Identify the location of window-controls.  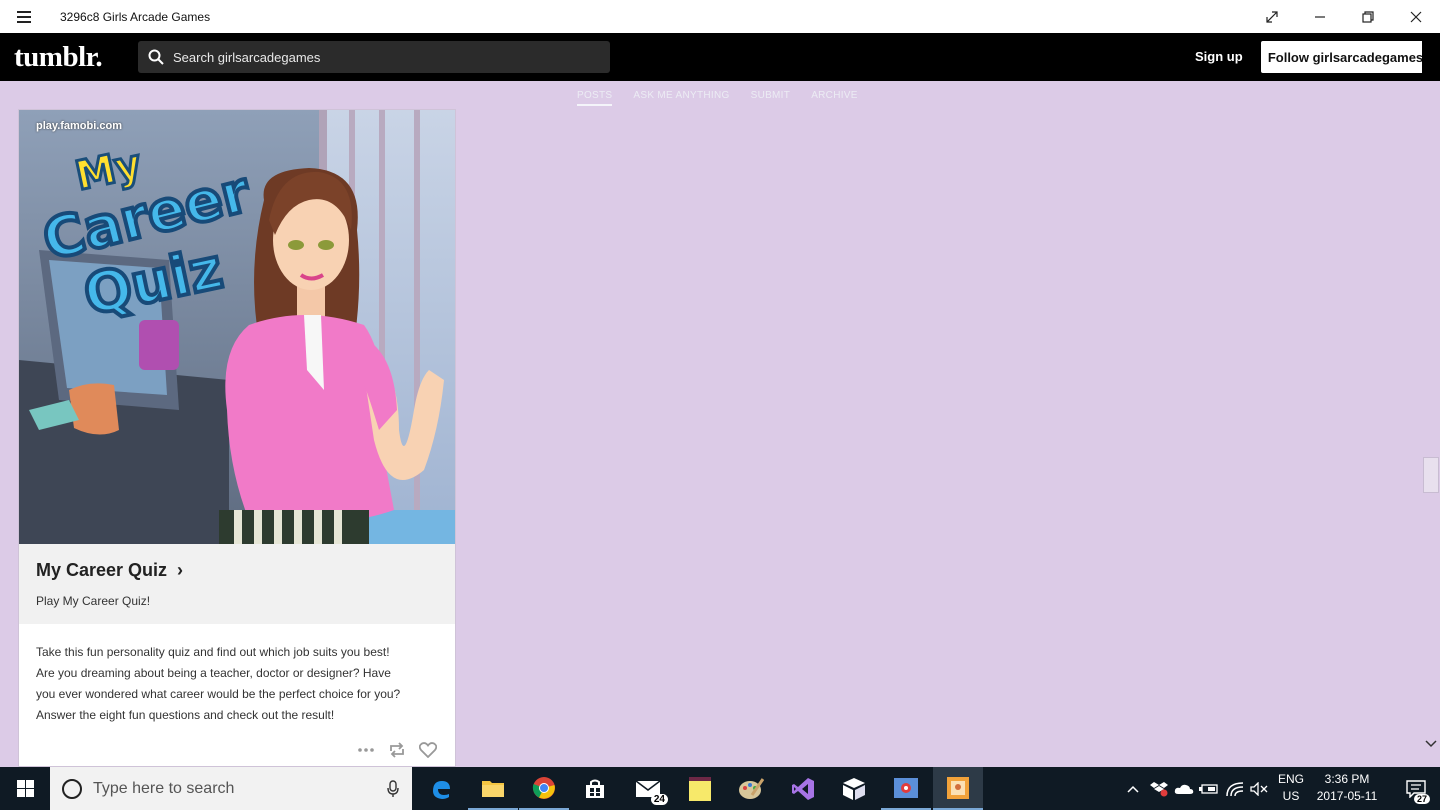
(1344, 16).